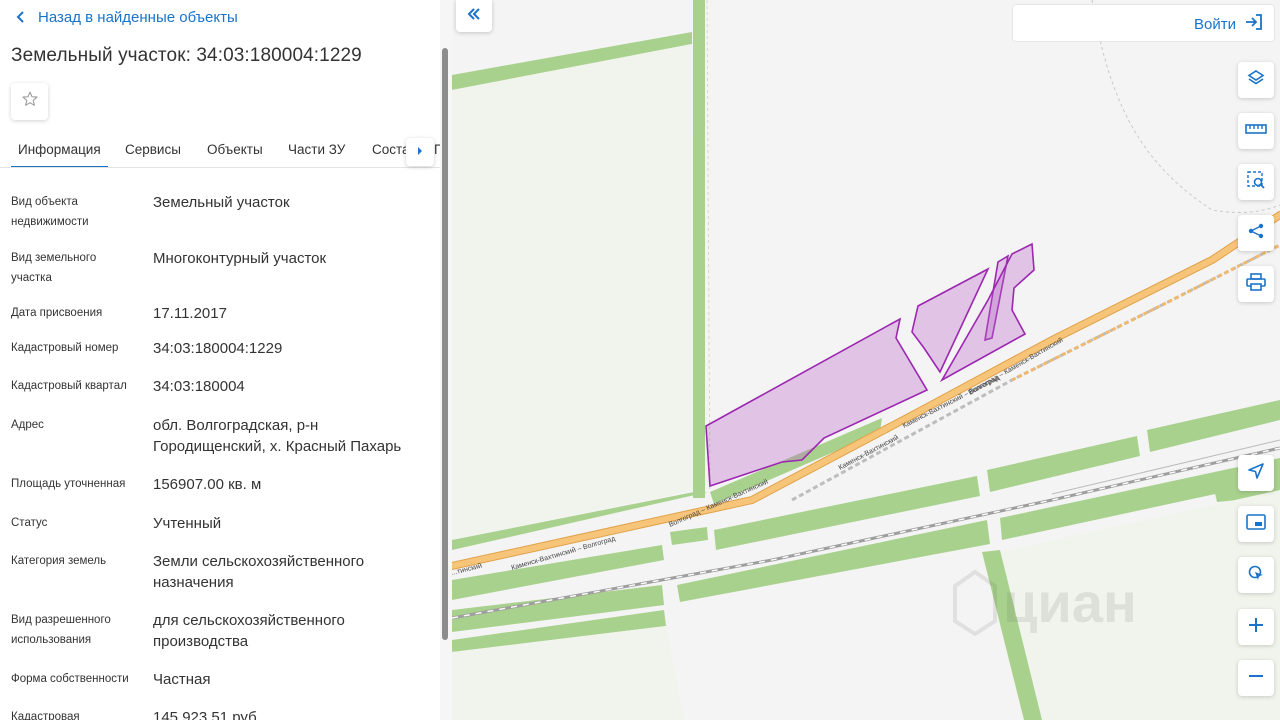  I want to click on info-value: 34:03:180004:1229, so click(218, 348).